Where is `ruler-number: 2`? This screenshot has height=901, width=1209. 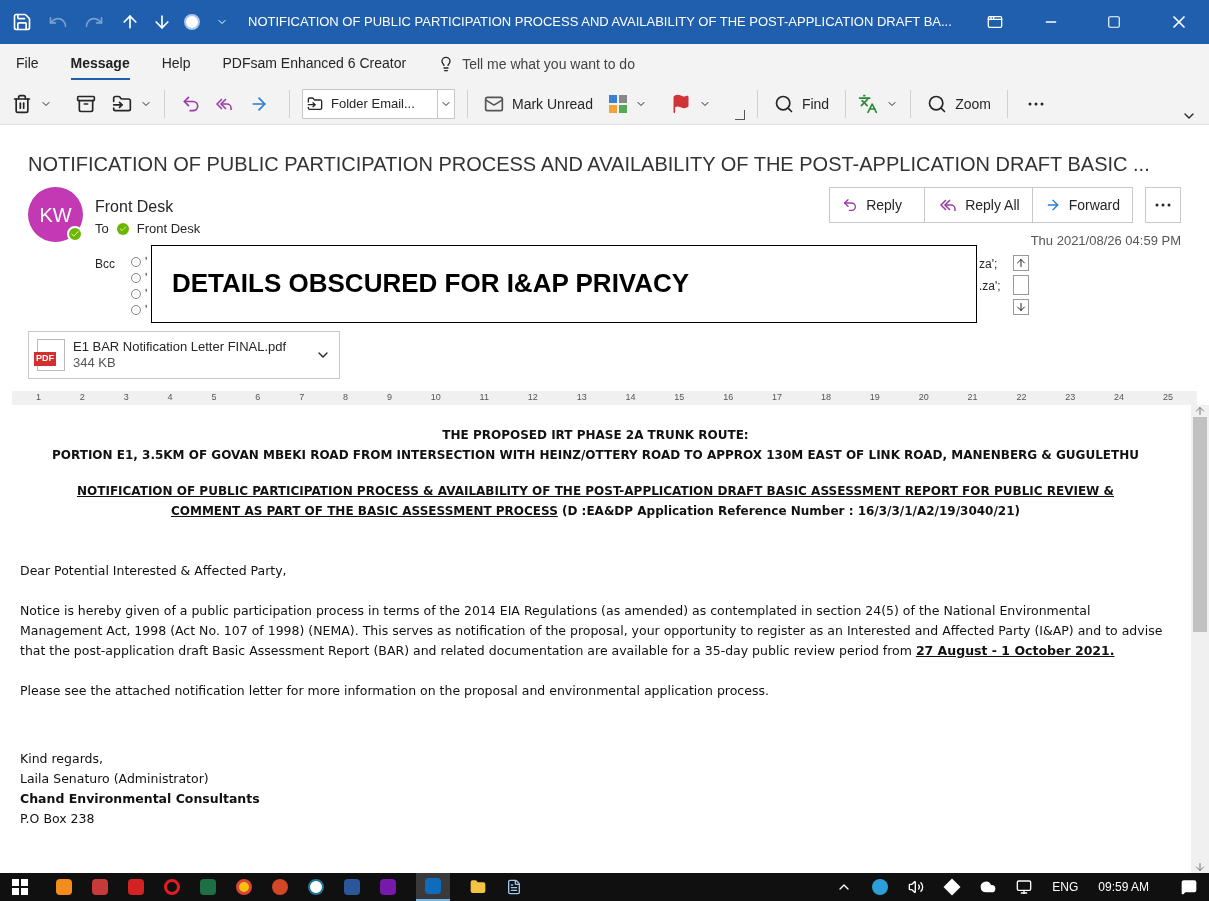
ruler-number: 2 is located at coordinates (82, 397).